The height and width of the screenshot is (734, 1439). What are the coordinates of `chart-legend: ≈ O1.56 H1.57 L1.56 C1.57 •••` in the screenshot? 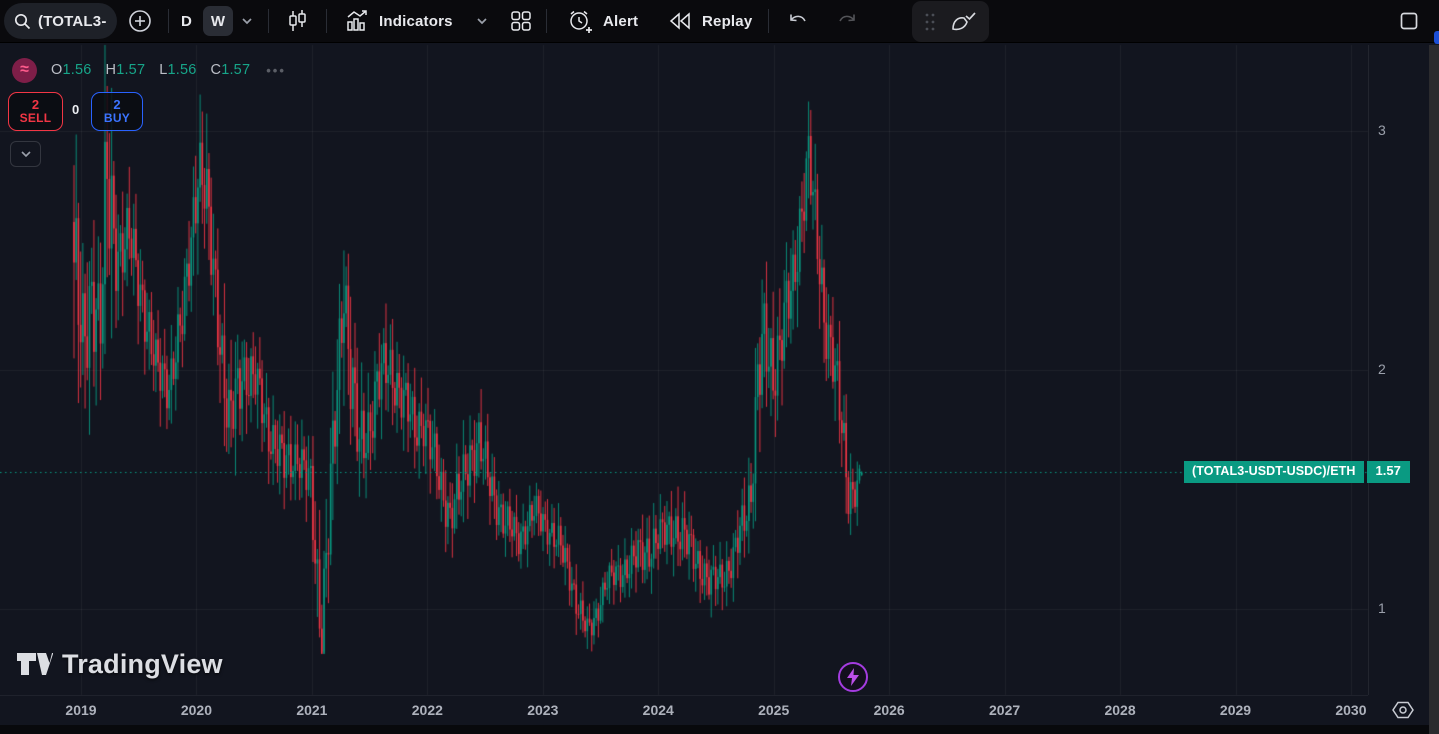 It's located at (149, 70).